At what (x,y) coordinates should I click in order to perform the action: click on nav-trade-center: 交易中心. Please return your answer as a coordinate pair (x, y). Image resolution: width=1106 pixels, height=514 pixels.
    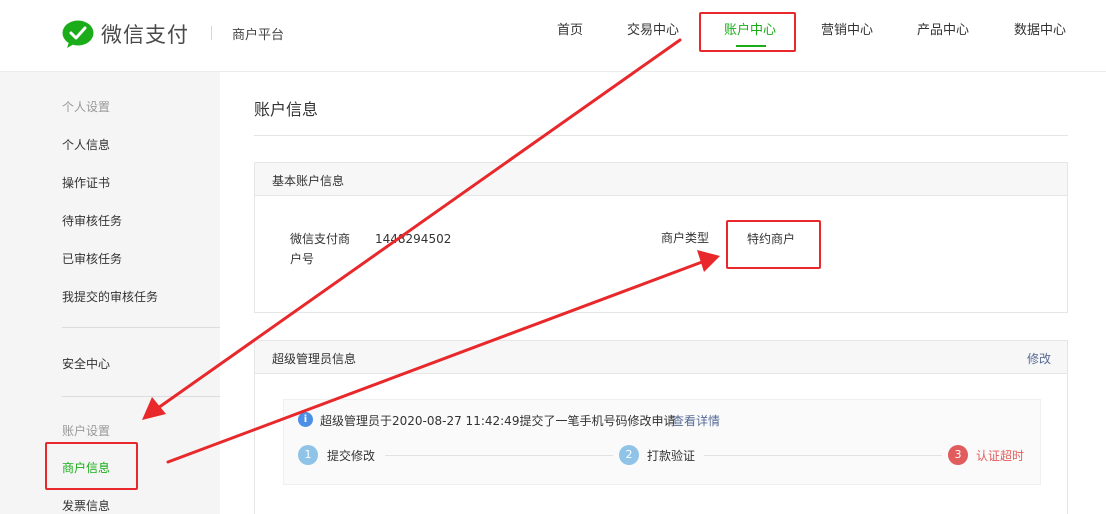
    Looking at the image, I should click on (653, 37).